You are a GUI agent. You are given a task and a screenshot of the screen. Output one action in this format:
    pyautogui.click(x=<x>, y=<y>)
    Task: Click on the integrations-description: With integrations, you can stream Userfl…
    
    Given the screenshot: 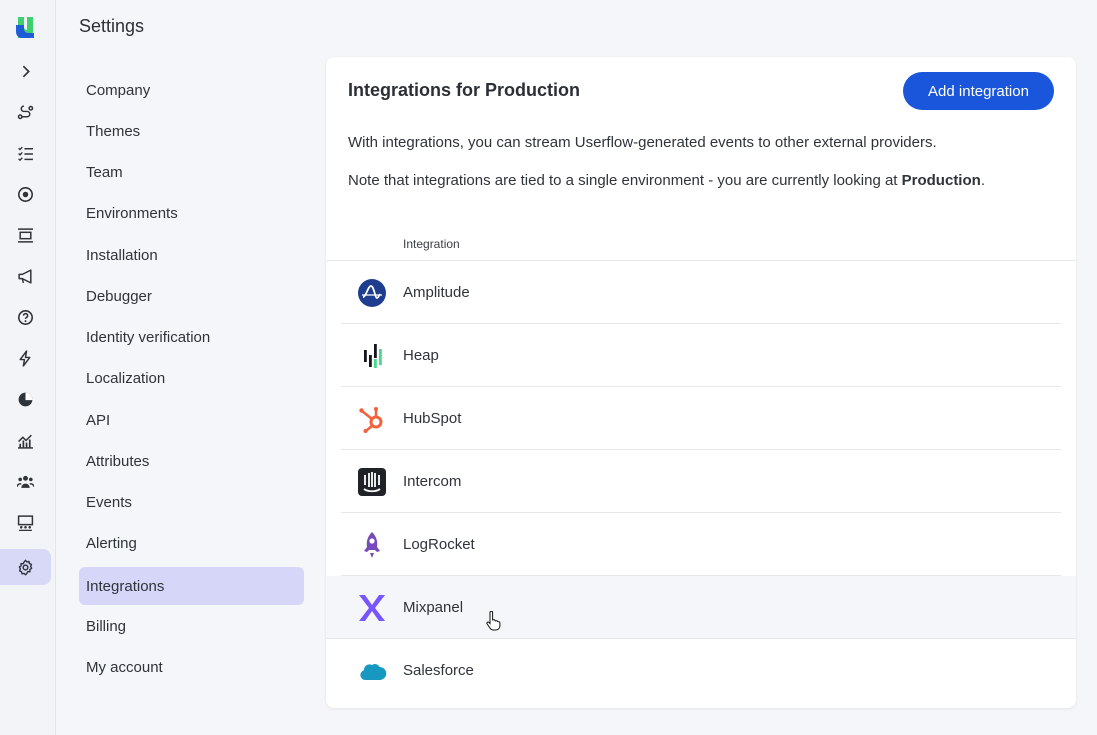 What is the action you would take?
    pyautogui.click(x=642, y=142)
    